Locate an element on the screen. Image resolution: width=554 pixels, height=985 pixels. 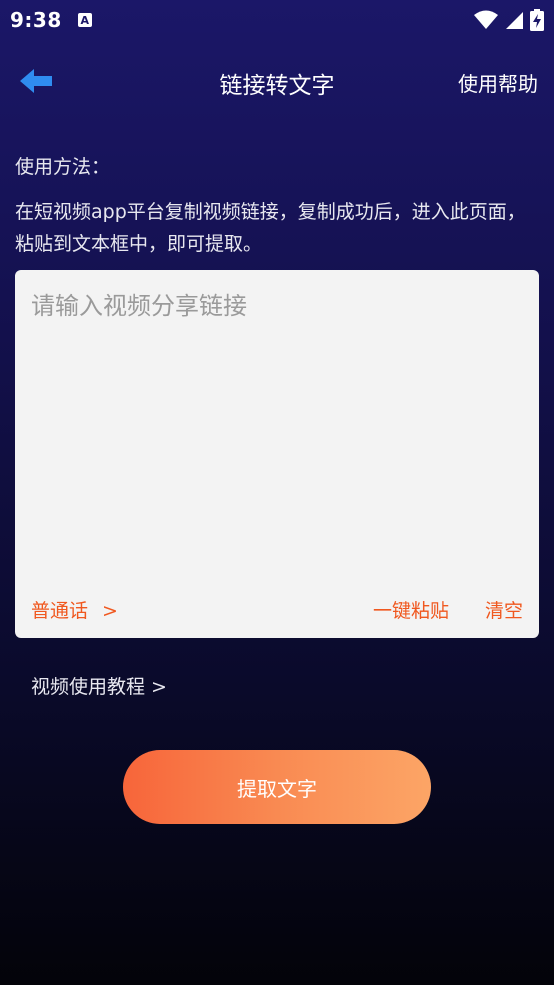
extract-text-button: 提取文字 is located at coordinates (277, 787).